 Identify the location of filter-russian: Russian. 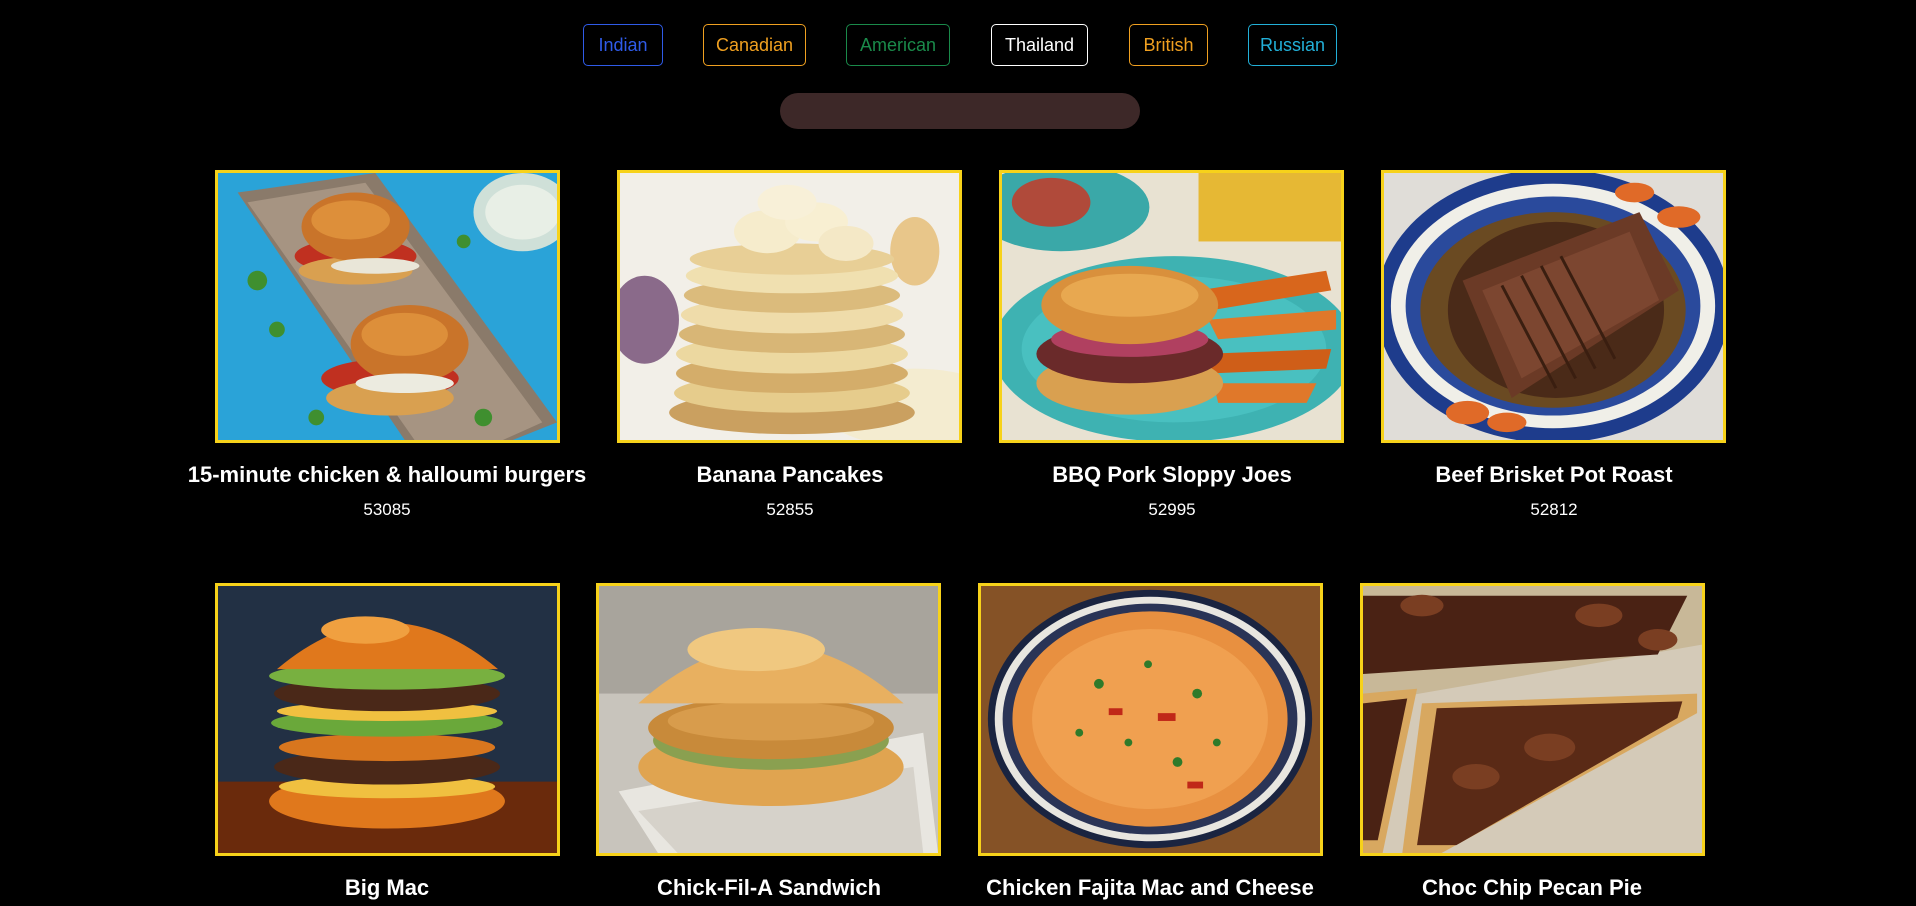
(1292, 45).